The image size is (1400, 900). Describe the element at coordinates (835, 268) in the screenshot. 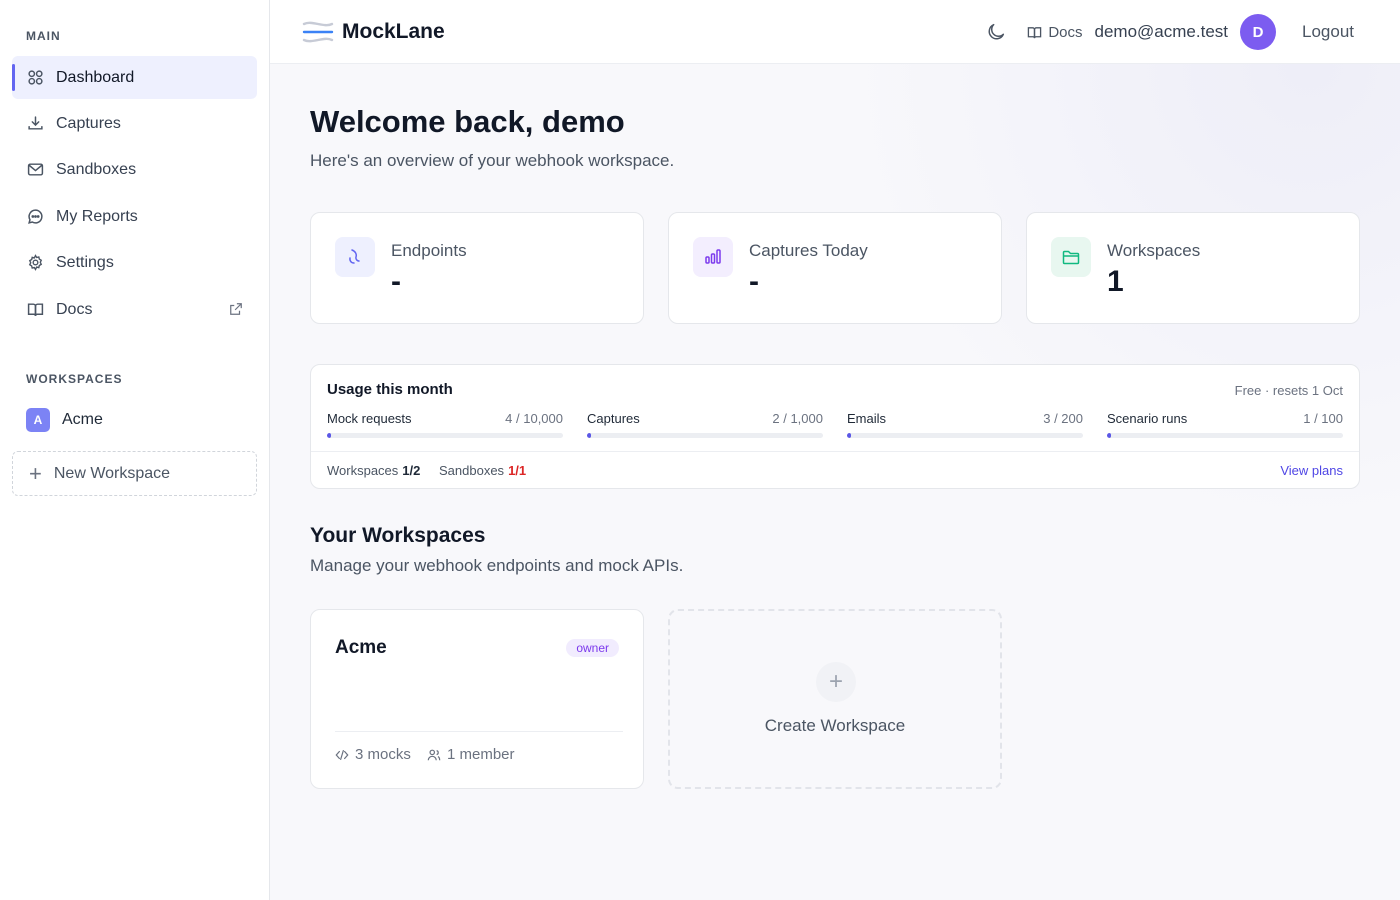

I see `stat-card-captures-today: Captures Today -` at that location.